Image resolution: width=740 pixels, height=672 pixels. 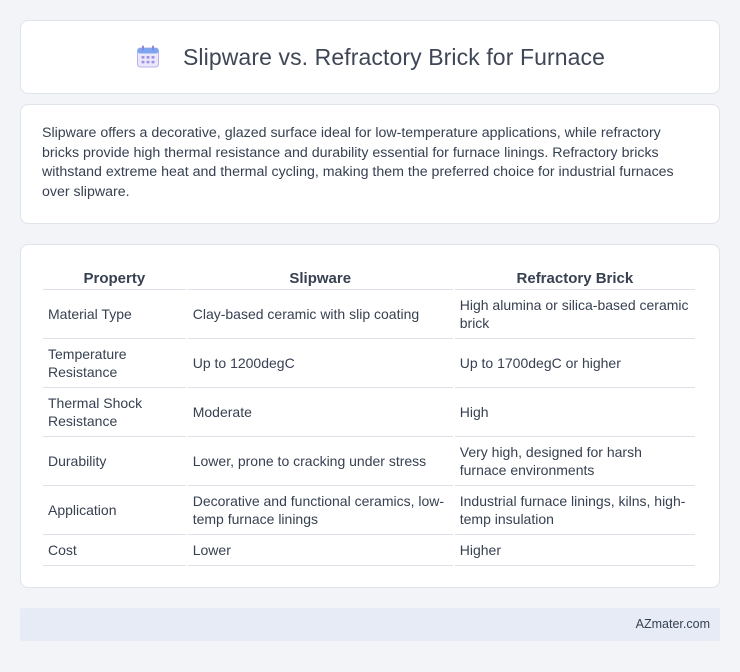 What do you see at coordinates (114, 411) in the screenshot?
I see `cell-property: Thermal Shock Resistance` at bounding box center [114, 411].